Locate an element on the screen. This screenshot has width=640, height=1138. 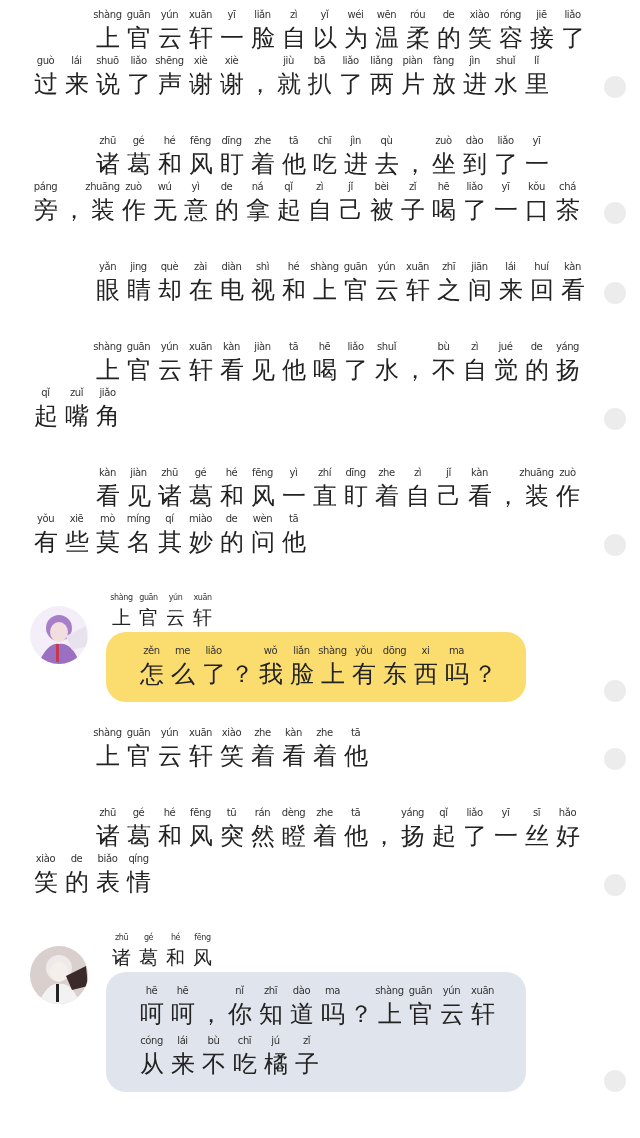
story-text: xiào 笑 de 的 biǎo 表 qíng 情 is located at coordinates (92, 875).